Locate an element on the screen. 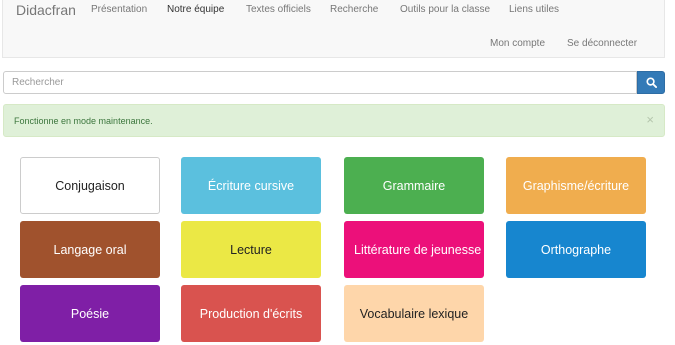  tile-langage-oral: Langage oral is located at coordinates (90, 249).